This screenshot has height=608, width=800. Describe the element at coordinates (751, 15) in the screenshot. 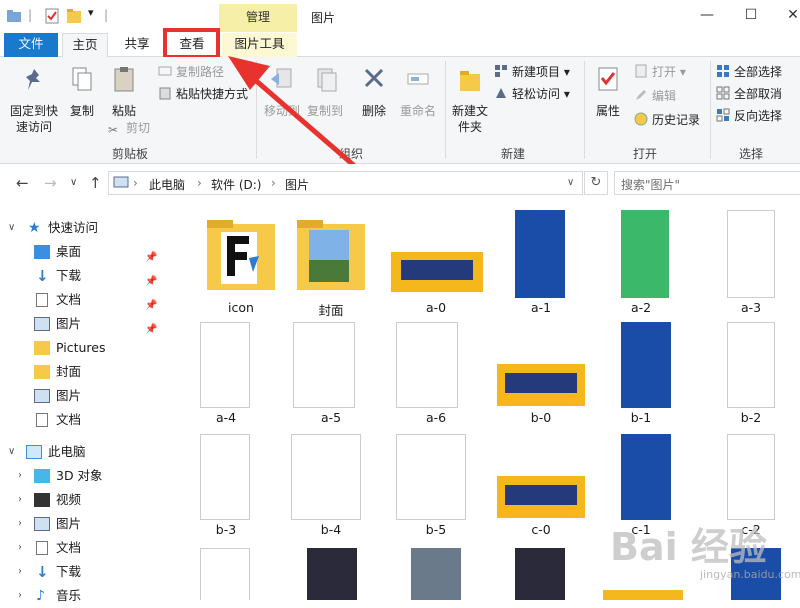

I see `maximize-button: ☐` at that location.